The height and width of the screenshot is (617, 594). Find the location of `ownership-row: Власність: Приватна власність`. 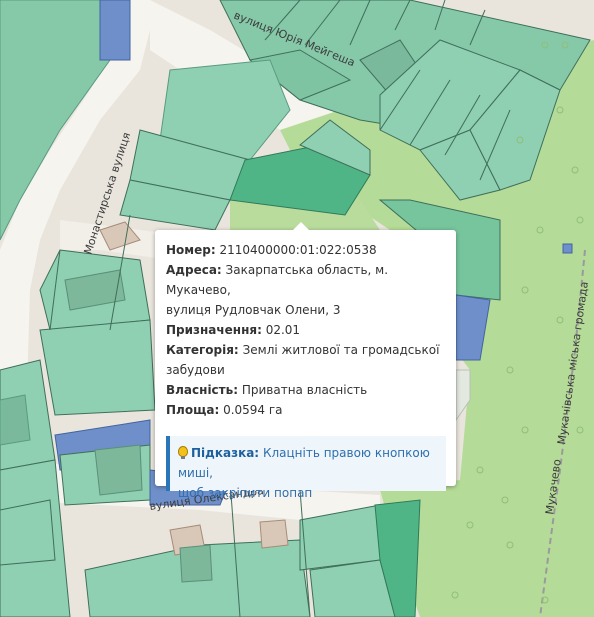

ownership-row: Власність: Приватна власність is located at coordinates (306, 390).